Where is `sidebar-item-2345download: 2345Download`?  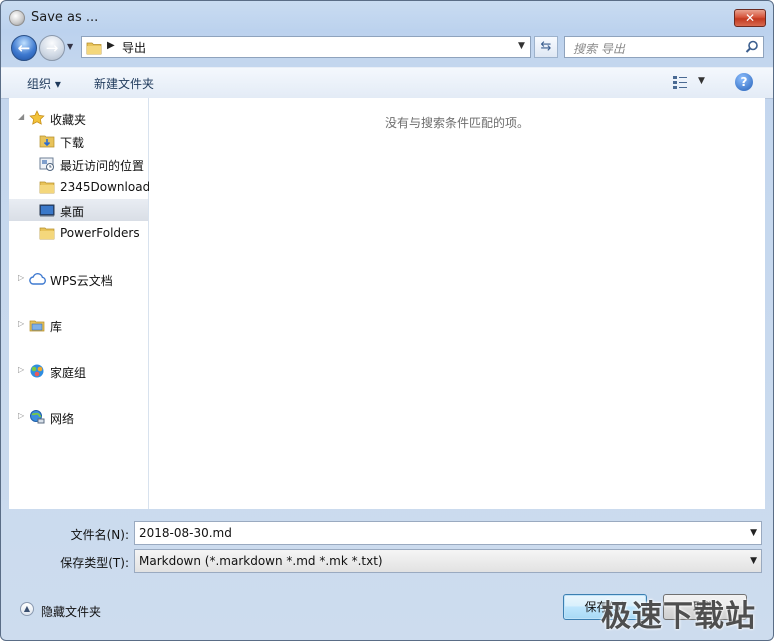 sidebar-item-2345download: 2345Download is located at coordinates (80, 187).